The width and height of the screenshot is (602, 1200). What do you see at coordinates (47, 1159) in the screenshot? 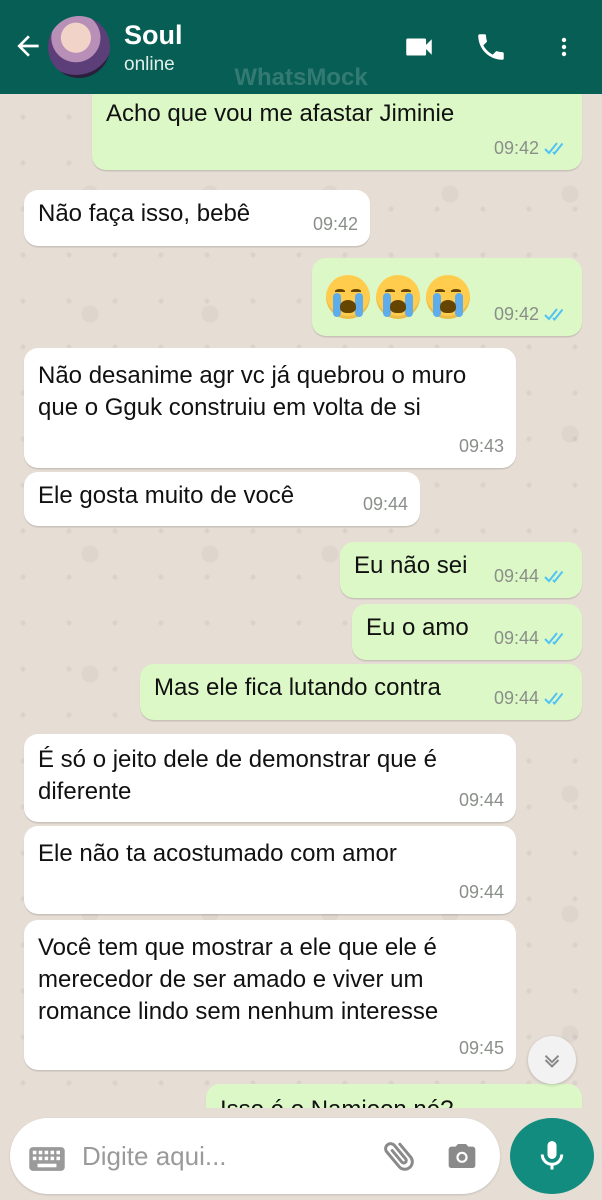
I see `keyboard-icon` at bounding box center [47, 1159].